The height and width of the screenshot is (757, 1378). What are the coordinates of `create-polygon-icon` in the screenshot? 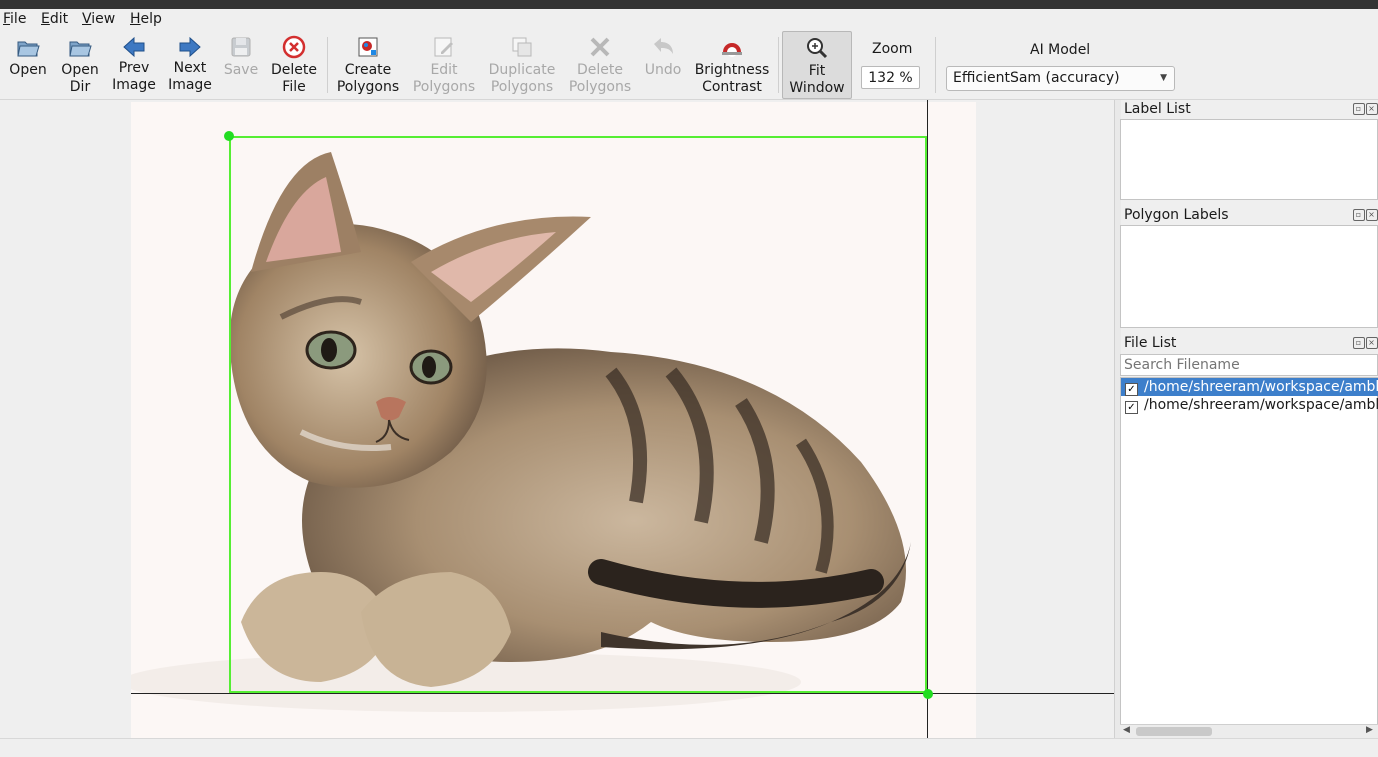 It's located at (368, 47).